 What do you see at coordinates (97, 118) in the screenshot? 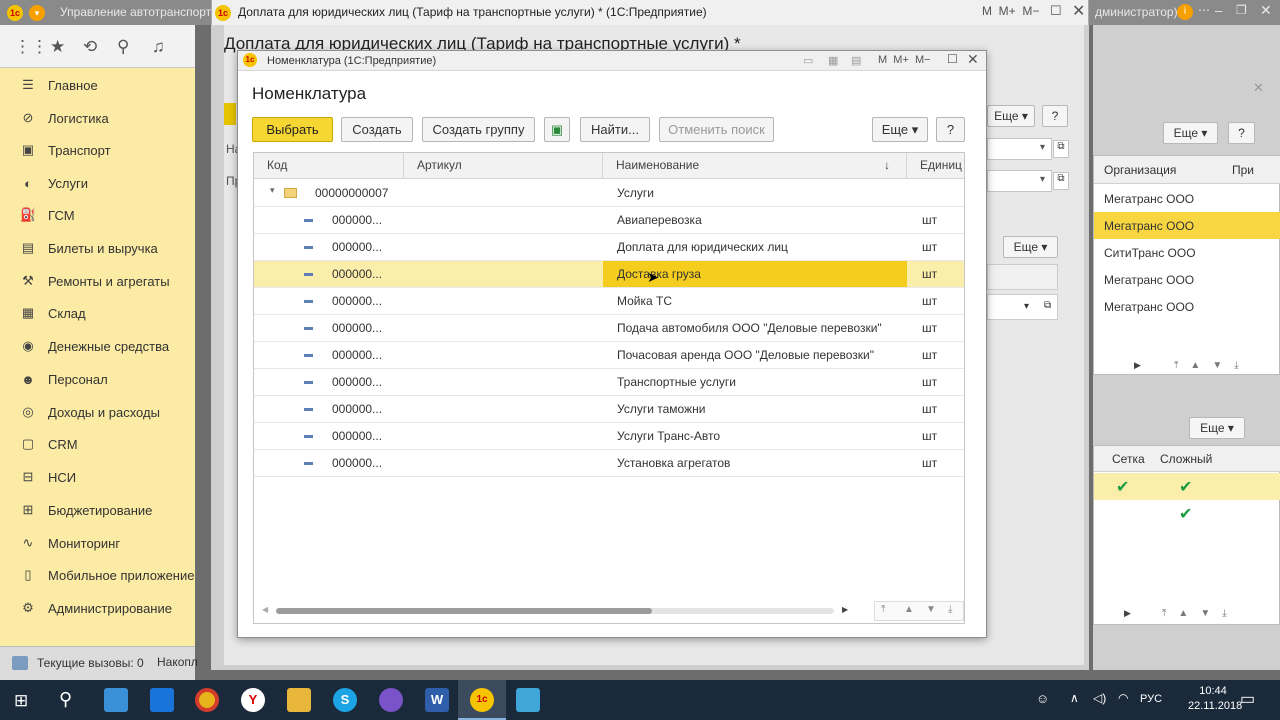
I see `sidebar-item-logistics: ⊘ Логистика` at bounding box center [97, 118].